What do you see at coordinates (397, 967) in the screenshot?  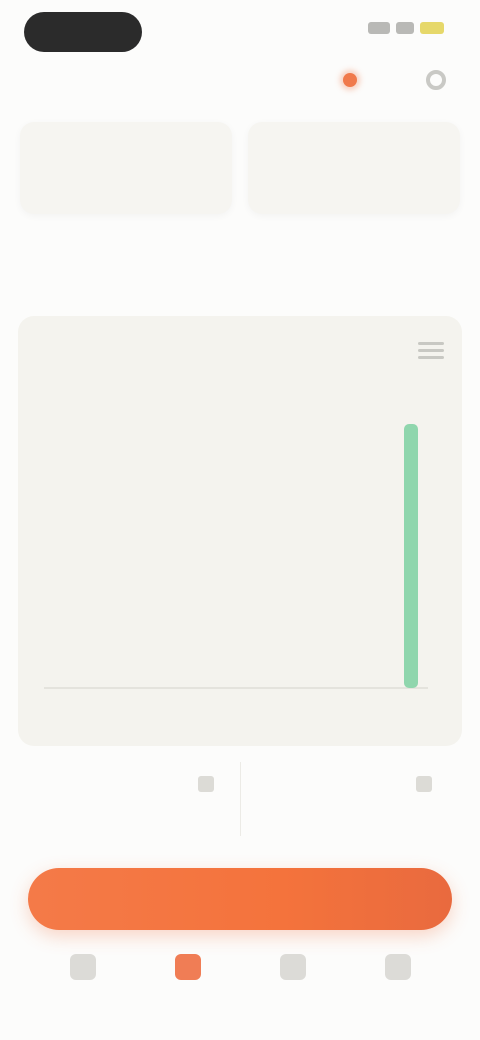 I see `profile-icon` at bounding box center [397, 967].